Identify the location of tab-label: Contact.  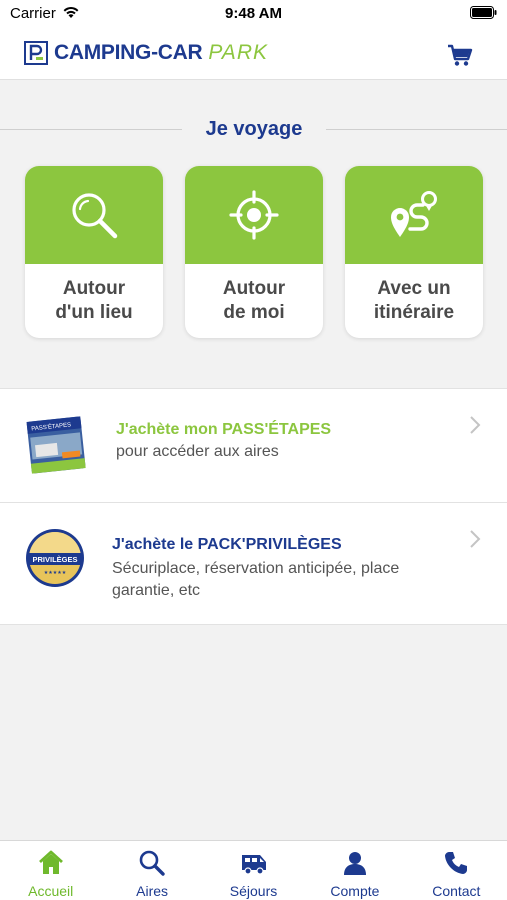
(456, 891).